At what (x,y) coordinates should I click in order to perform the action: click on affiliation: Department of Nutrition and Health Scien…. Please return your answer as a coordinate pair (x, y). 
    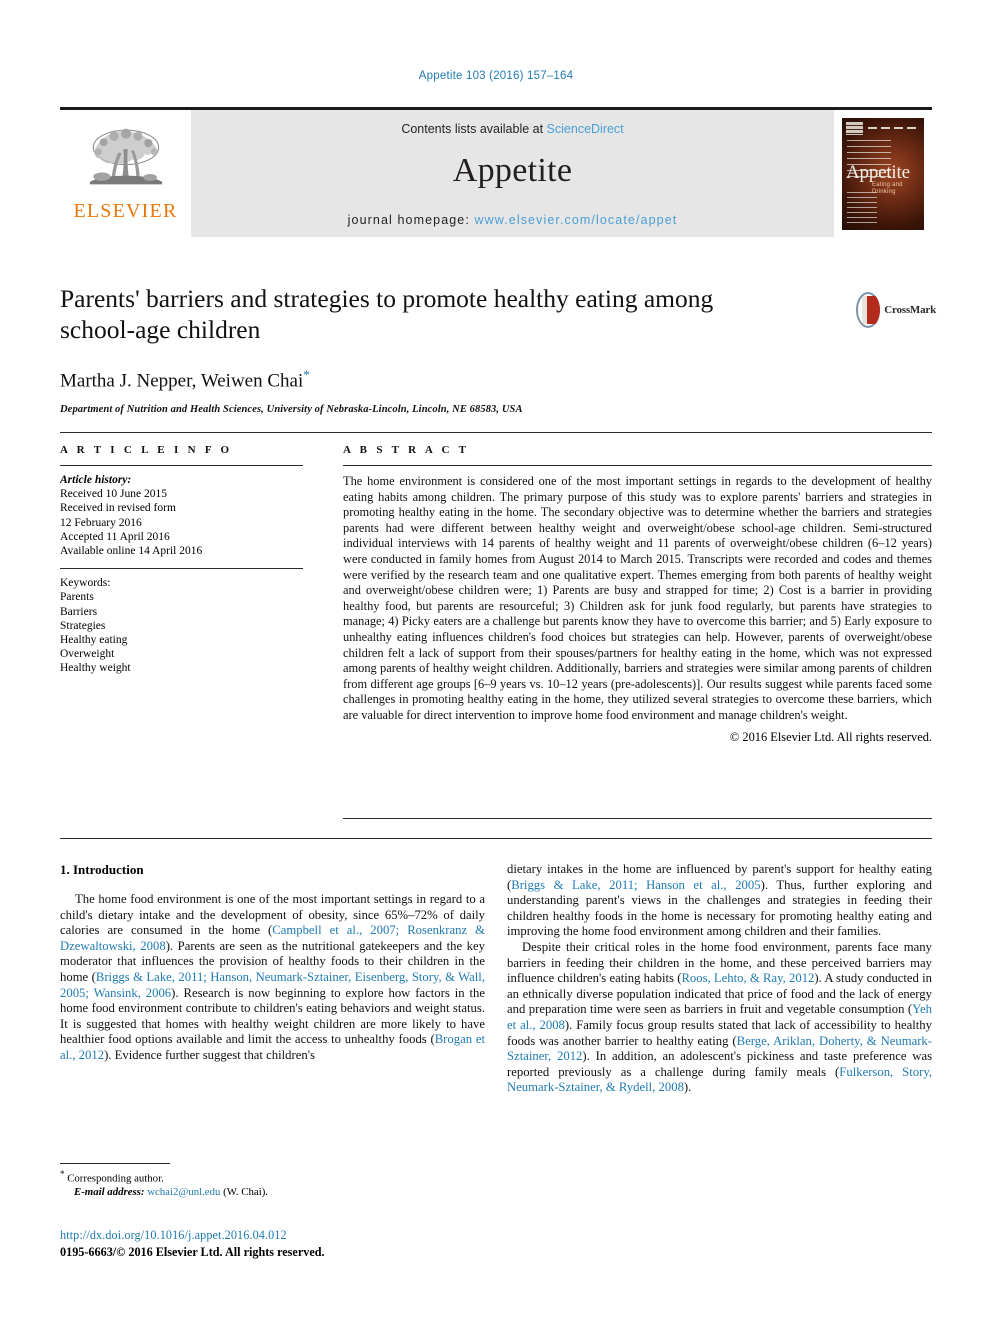
    Looking at the image, I should click on (291, 410).